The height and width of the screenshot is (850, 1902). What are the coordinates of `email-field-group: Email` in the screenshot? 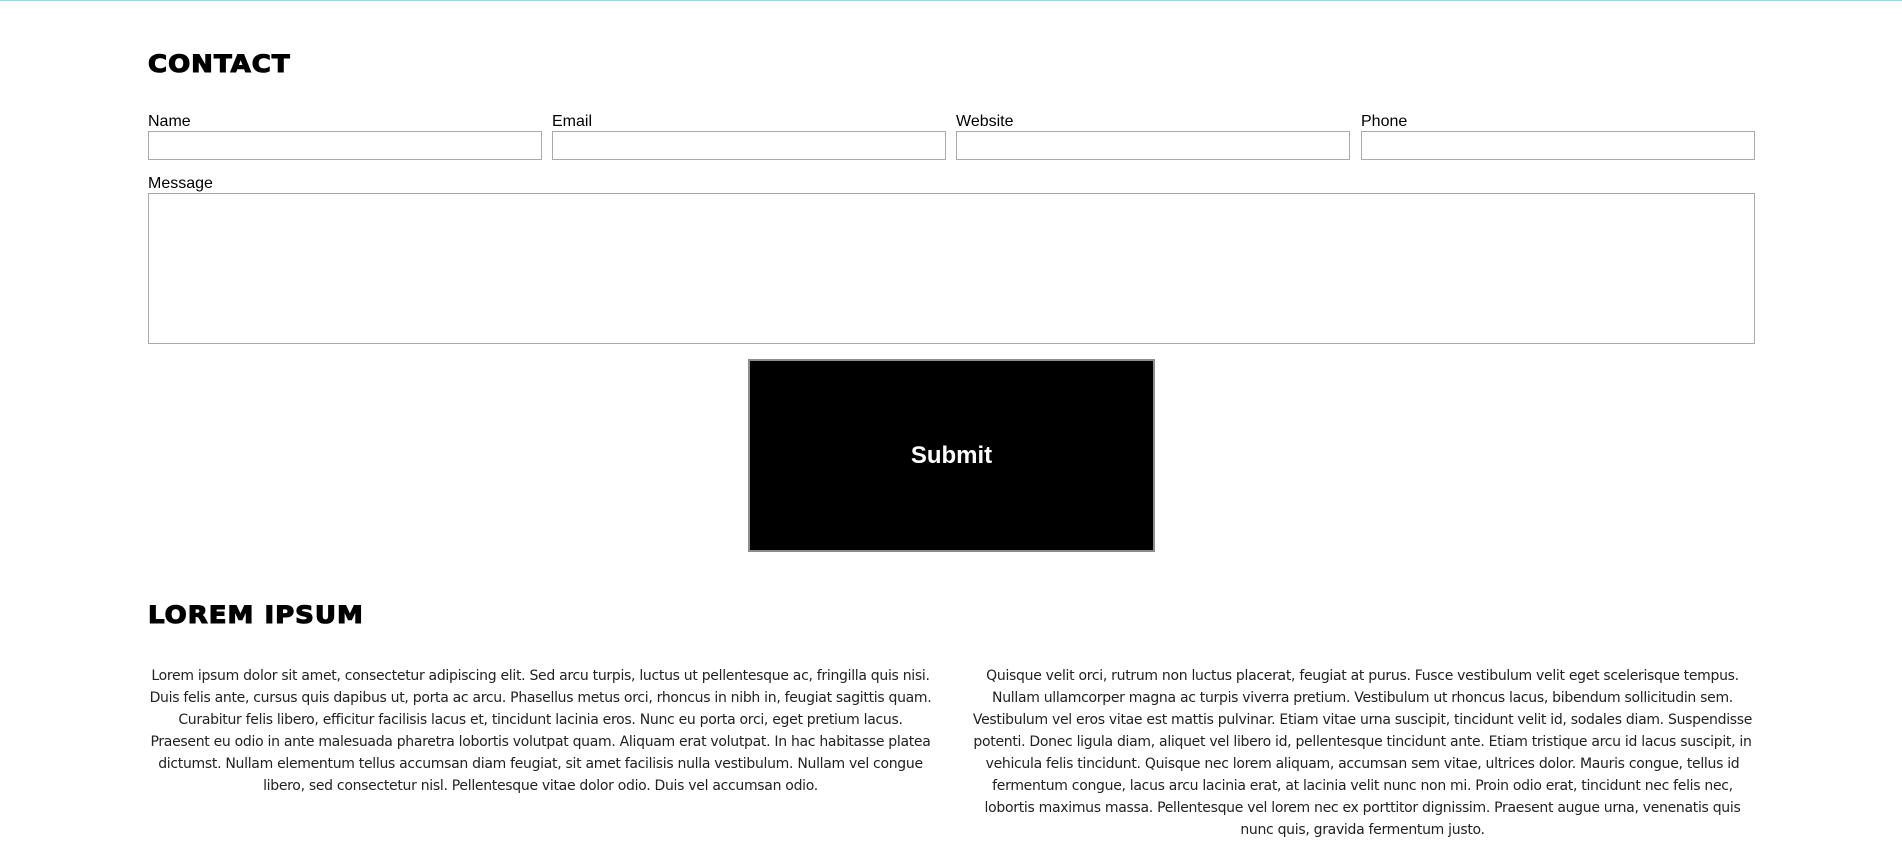 It's located at (749, 136).